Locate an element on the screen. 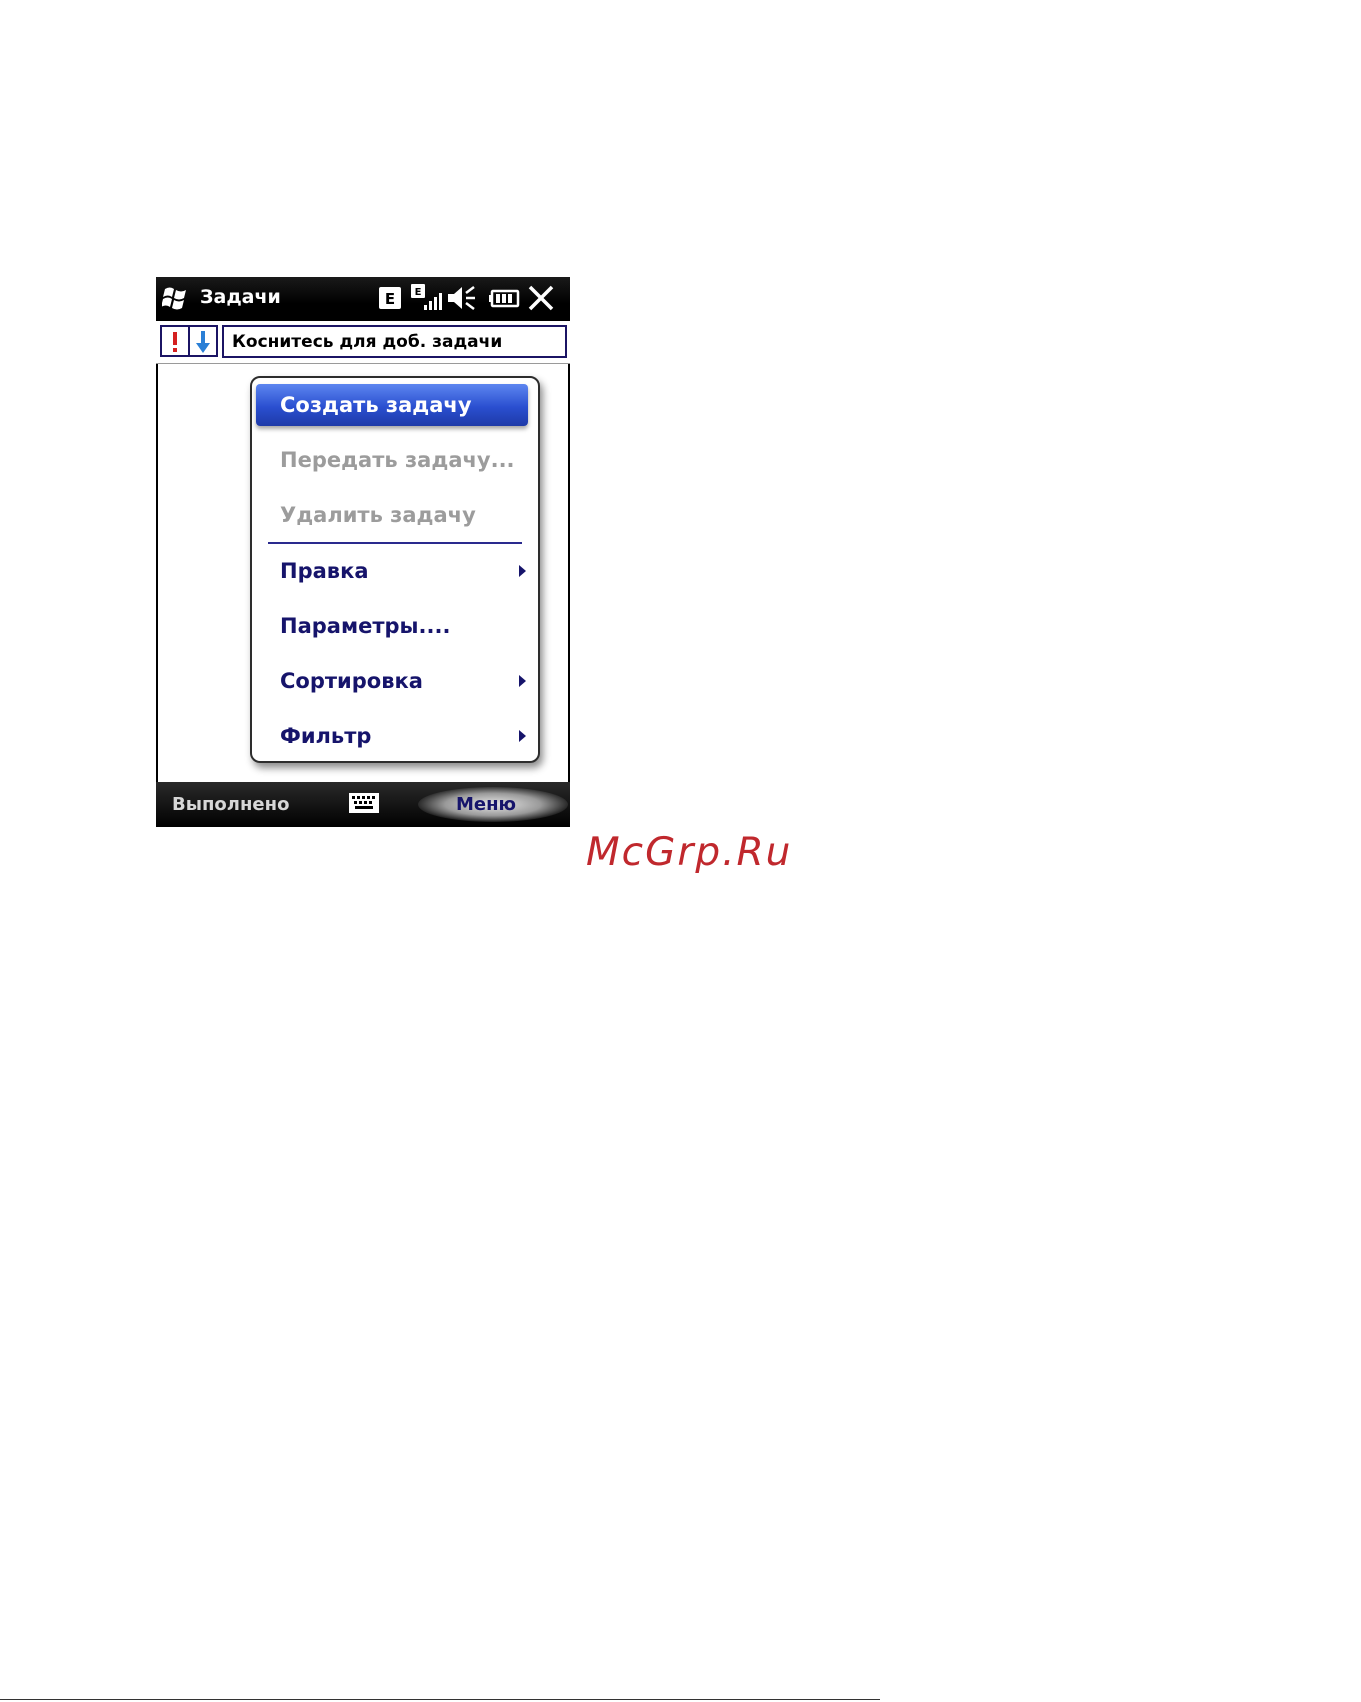 Image resolution: width=1361 pixels, height=1702 pixels. menu-item-edit: Правка is located at coordinates (392, 571).